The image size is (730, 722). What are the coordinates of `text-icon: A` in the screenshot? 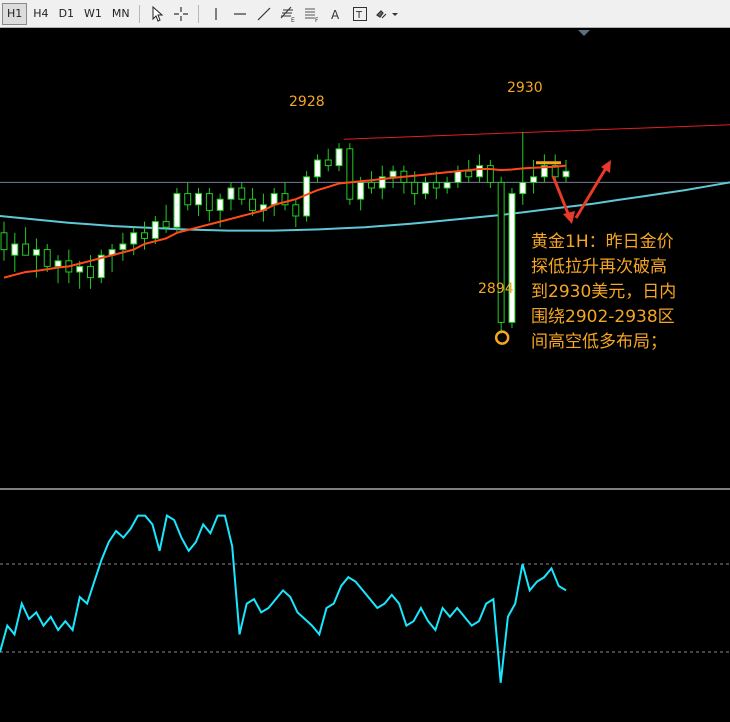 It's located at (336, 14).